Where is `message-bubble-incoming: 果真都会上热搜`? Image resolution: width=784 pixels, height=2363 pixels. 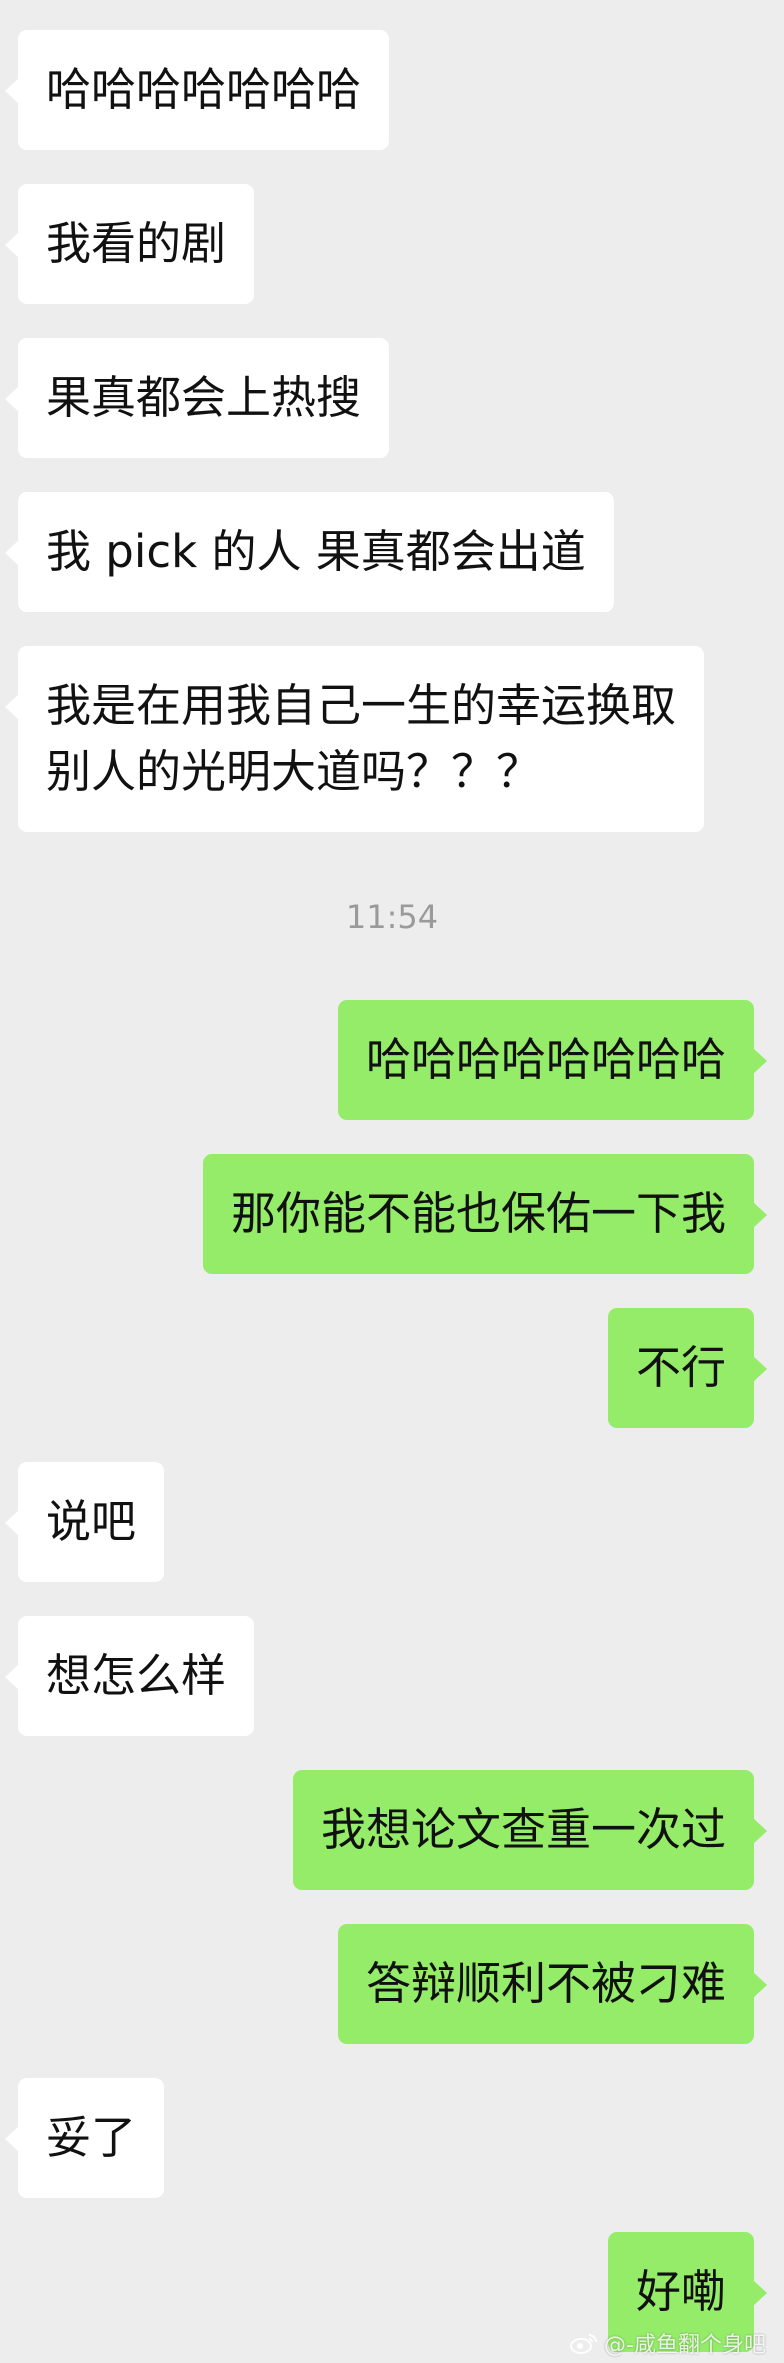 message-bubble-incoming: 果真都会上热搜 is located at coordinates (197, 398).